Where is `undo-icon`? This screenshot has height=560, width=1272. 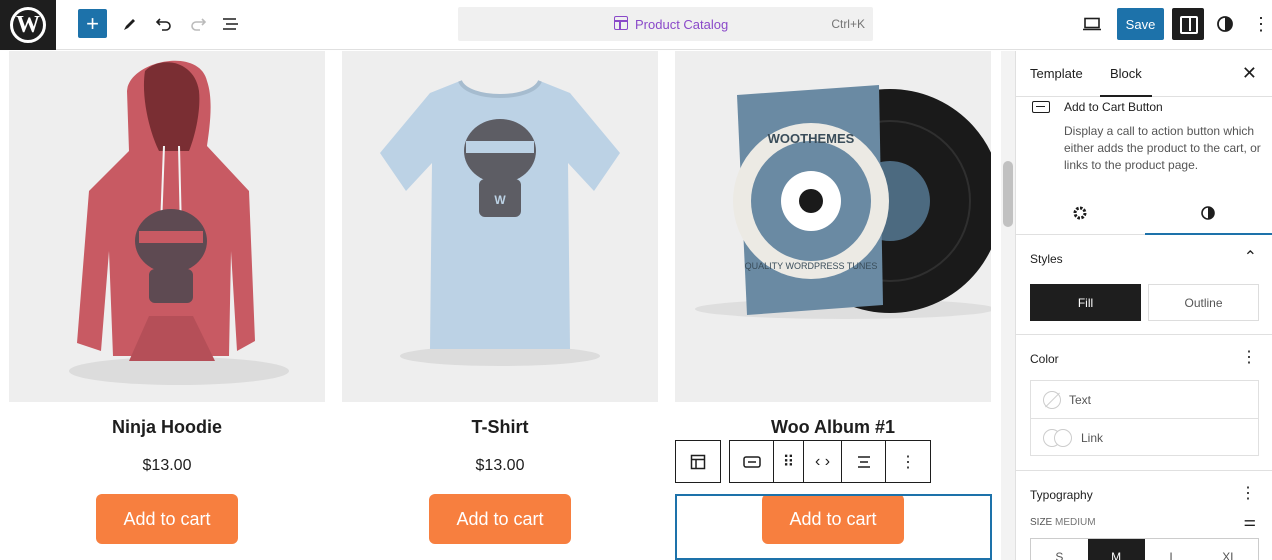
undo-icon is located at coordinates (163, 24).